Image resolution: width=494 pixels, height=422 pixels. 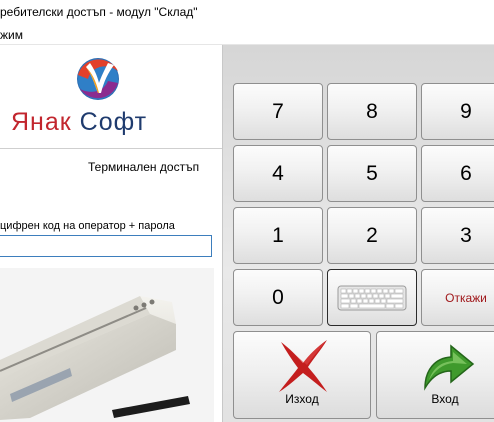 What do you see at coordinates (99, 12) in the screenshot?
I see `window-title: ребителски достъп - модул "Склад"` at bounding box center [99, 12].